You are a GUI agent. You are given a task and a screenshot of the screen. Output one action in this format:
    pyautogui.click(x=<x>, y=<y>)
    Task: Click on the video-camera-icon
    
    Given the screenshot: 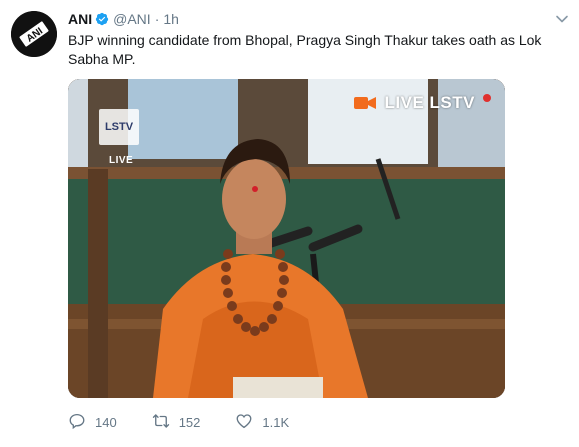 What is the action you would take?
    pyautogui.click(x=364, y=103)
    